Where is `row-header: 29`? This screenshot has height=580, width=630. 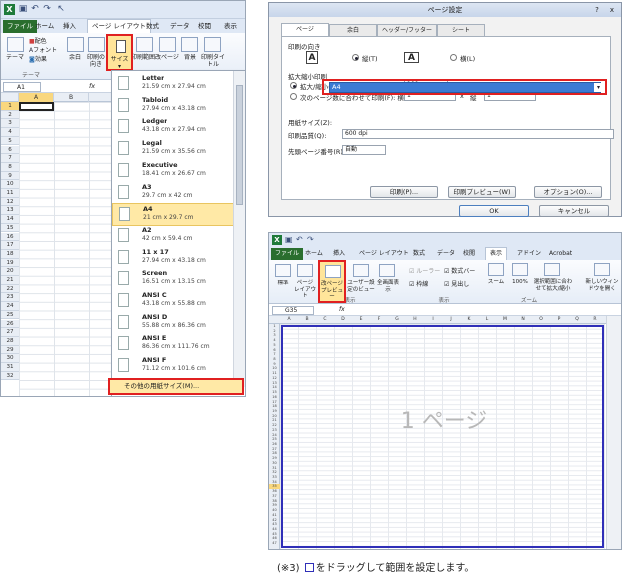
row-header: 29 is located at coordinates (10, 350).